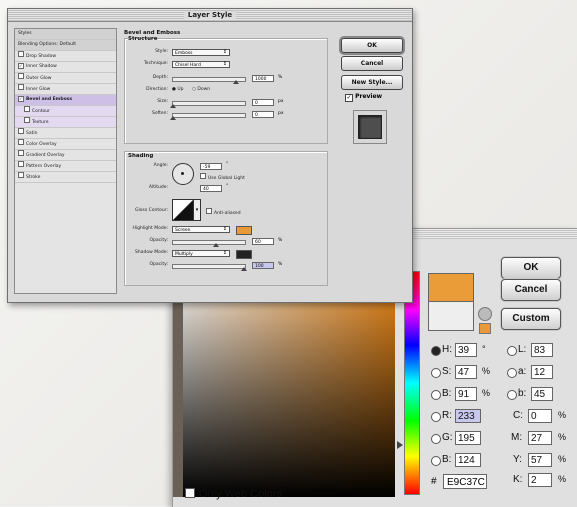 This screenshot has height=507, width=577. What do you see at coordinates (263, 241) in the screenshot?
I see `highlight-opacity-input: 60` at bounding box center [263, 241].